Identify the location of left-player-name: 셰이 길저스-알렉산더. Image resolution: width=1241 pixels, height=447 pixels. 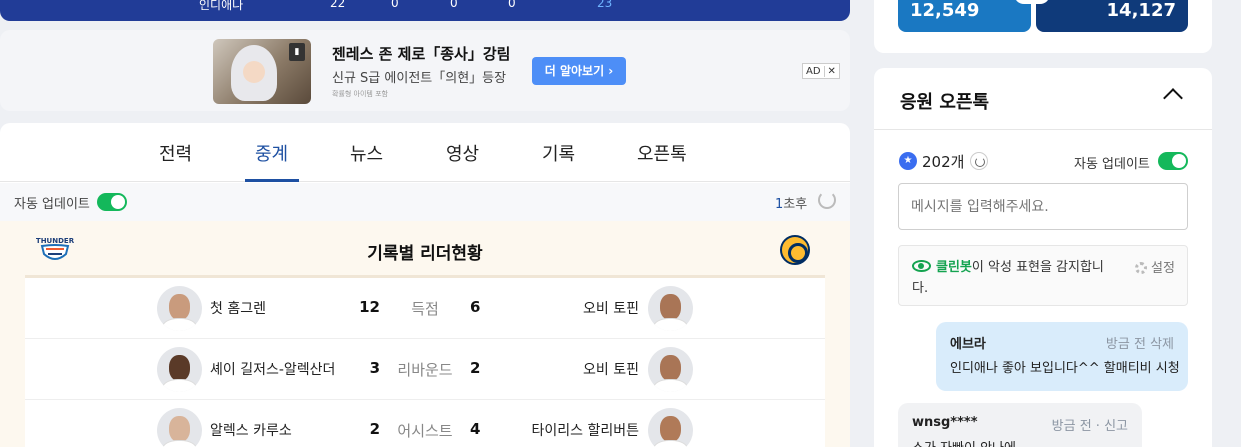
(272, 369).